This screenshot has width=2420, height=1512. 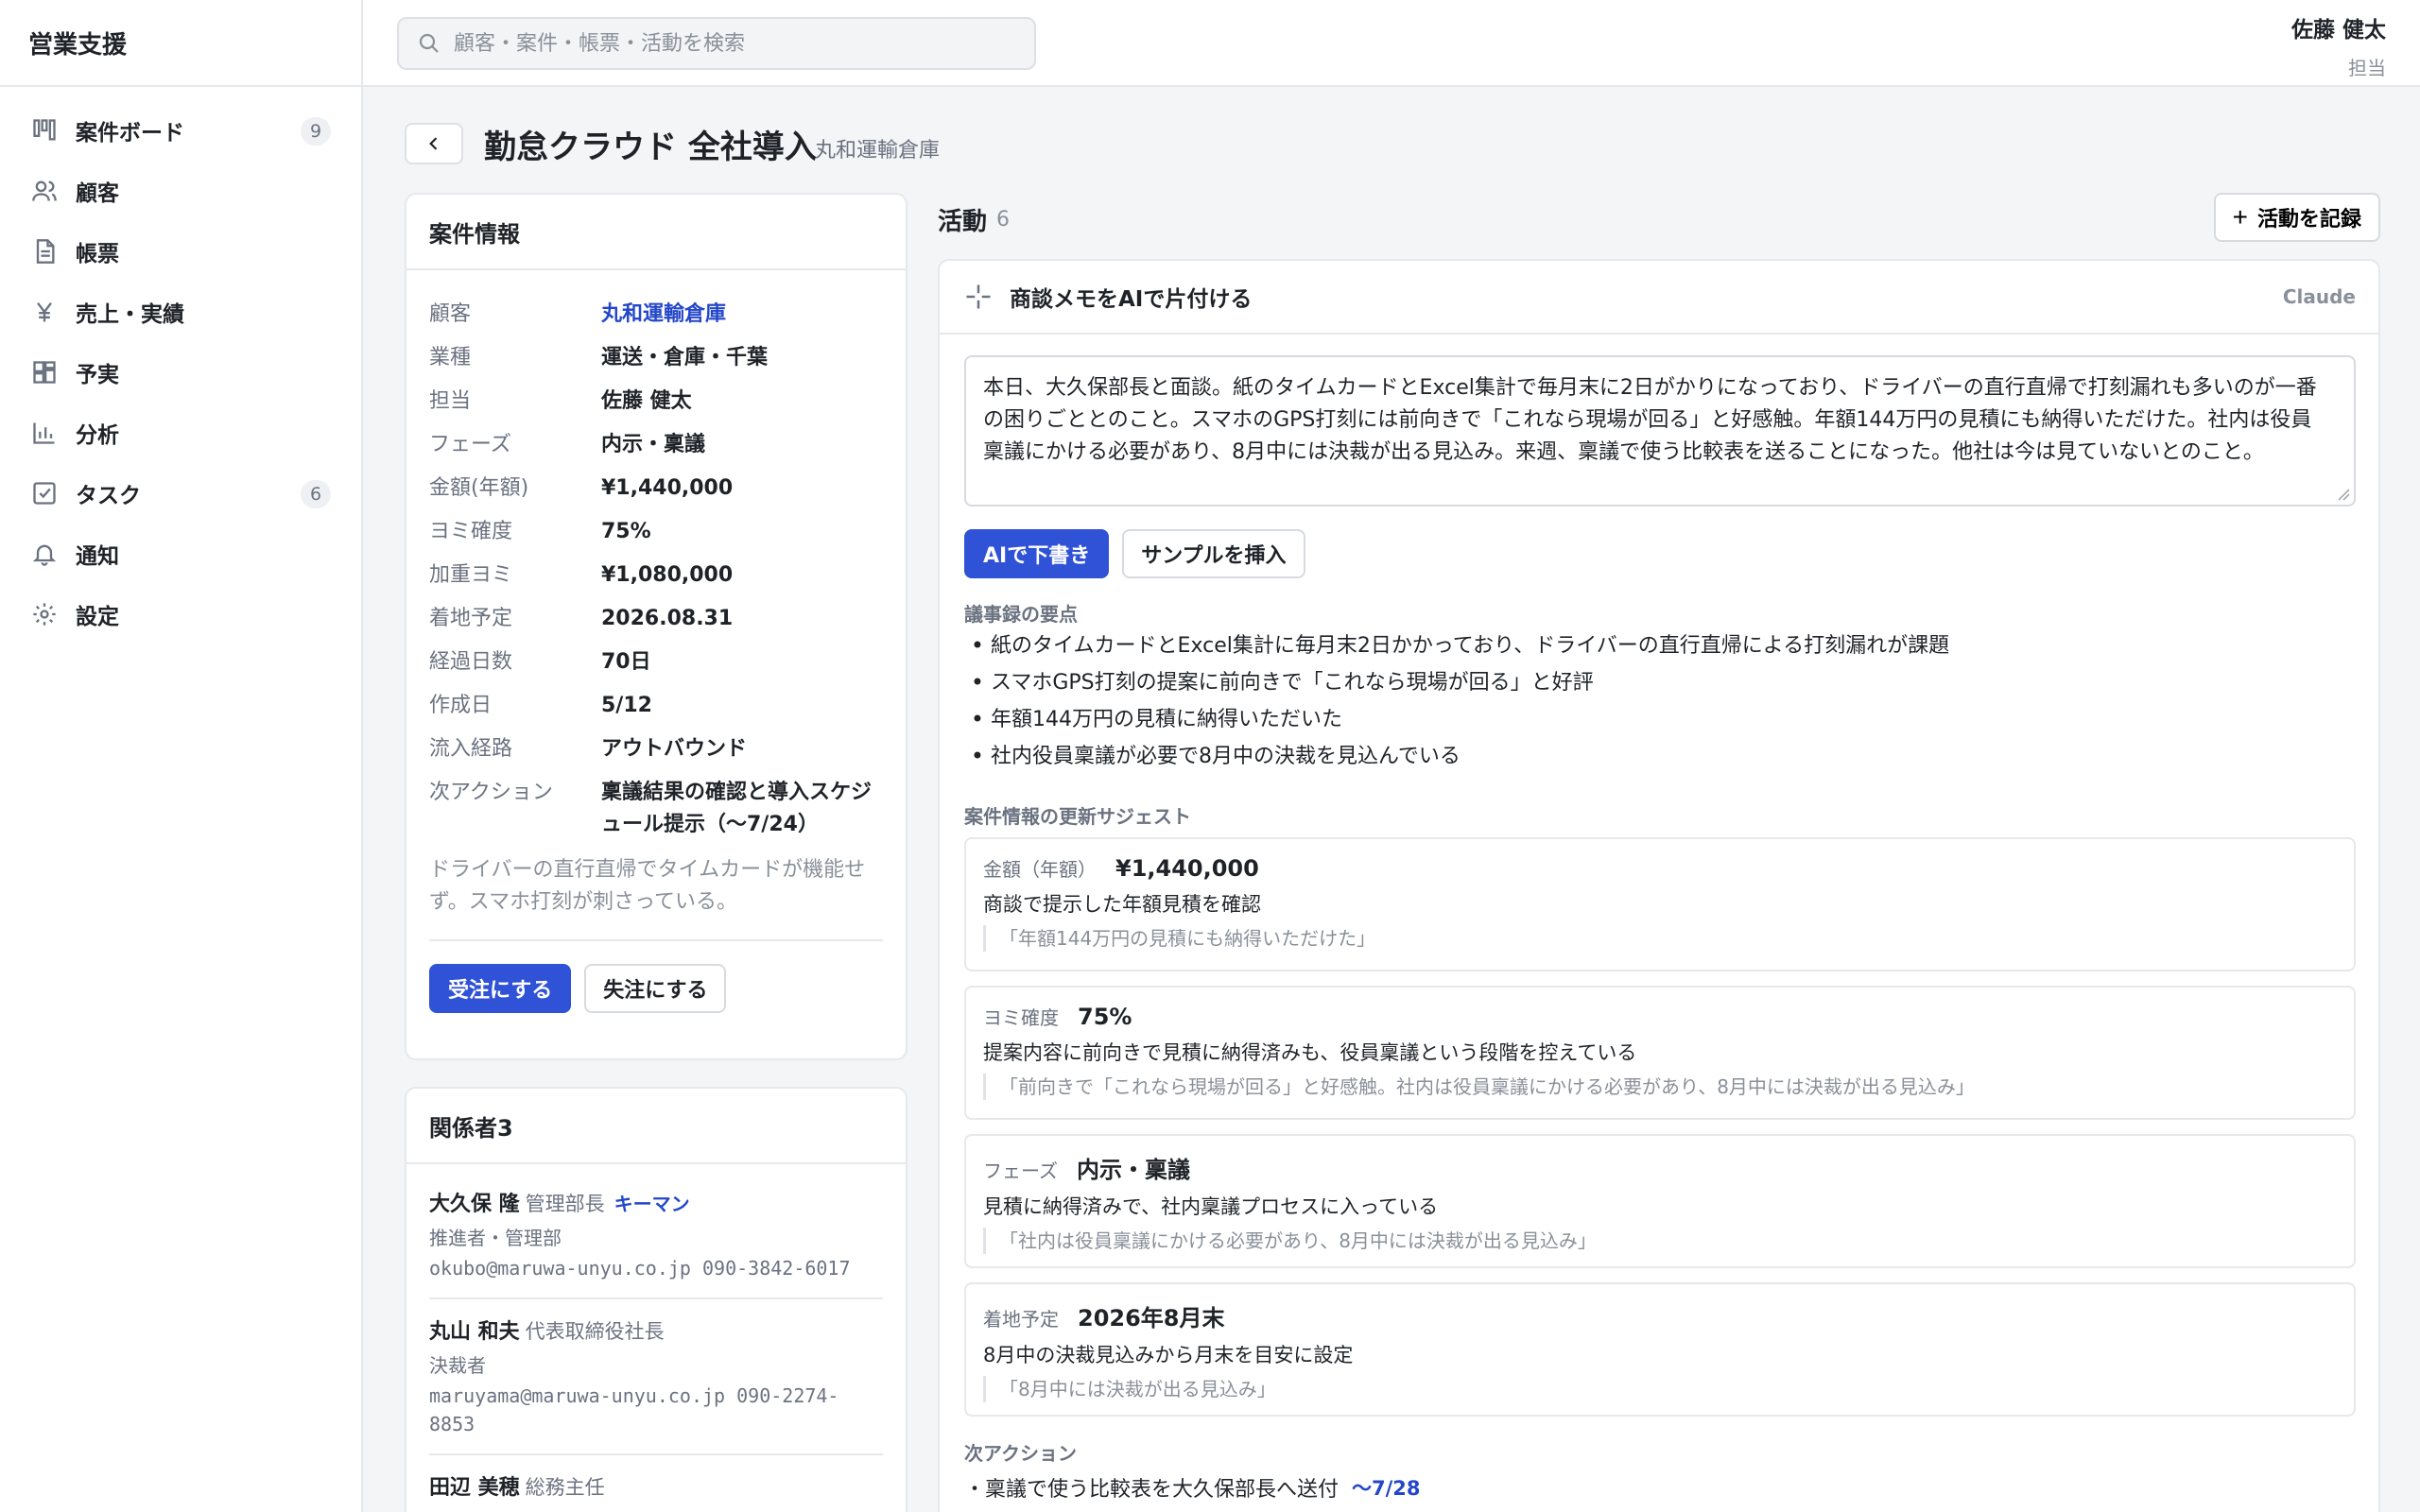 What do you see at coordinates (44, 493) in the screenshot?
I see `checkbox-icon` at bounding box center [44, 493].